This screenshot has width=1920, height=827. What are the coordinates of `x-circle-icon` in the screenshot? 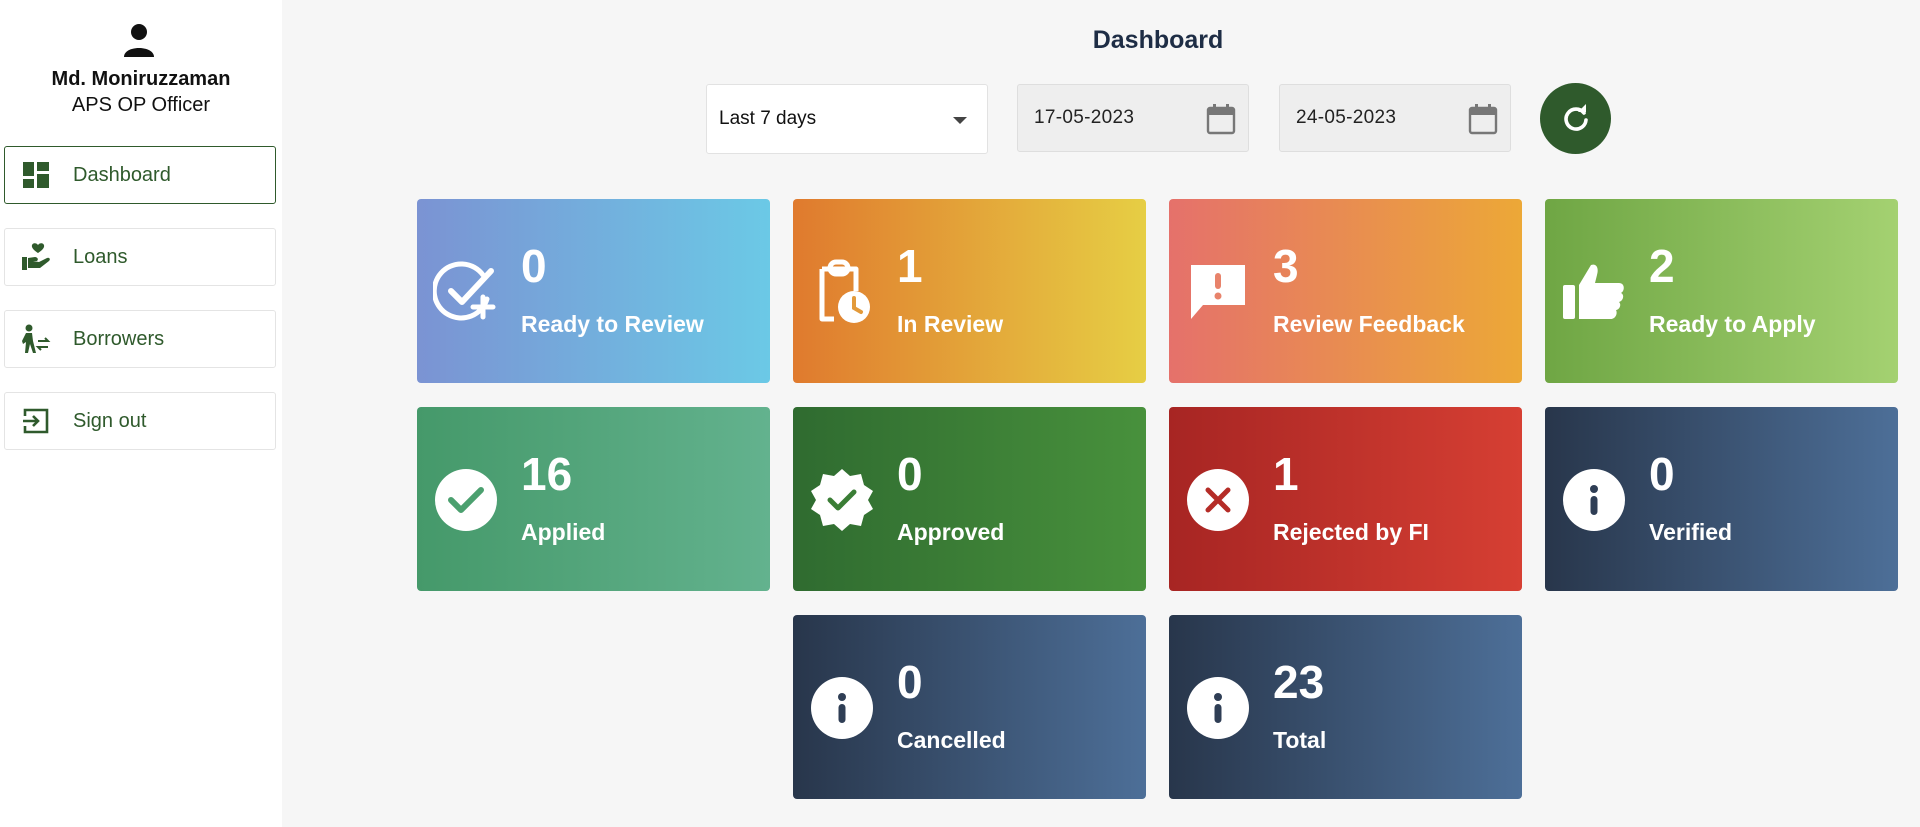 It's located at (1218, 500).